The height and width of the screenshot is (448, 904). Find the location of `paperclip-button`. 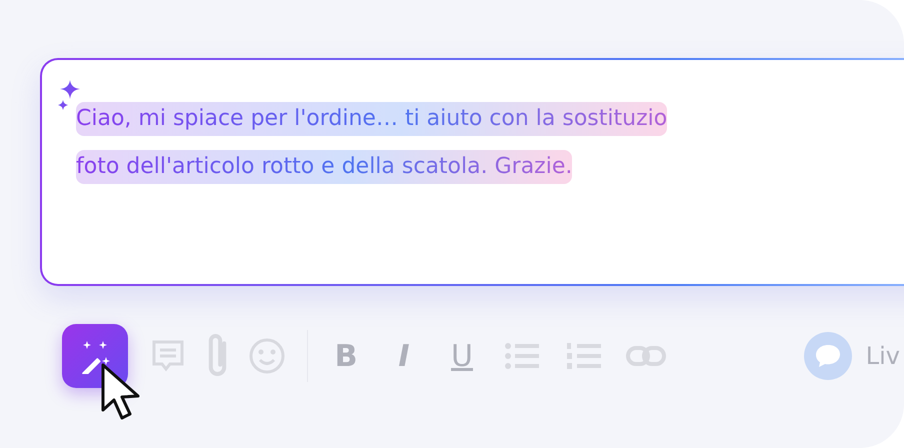

paperclip-button is located at coordinates (217, 356).